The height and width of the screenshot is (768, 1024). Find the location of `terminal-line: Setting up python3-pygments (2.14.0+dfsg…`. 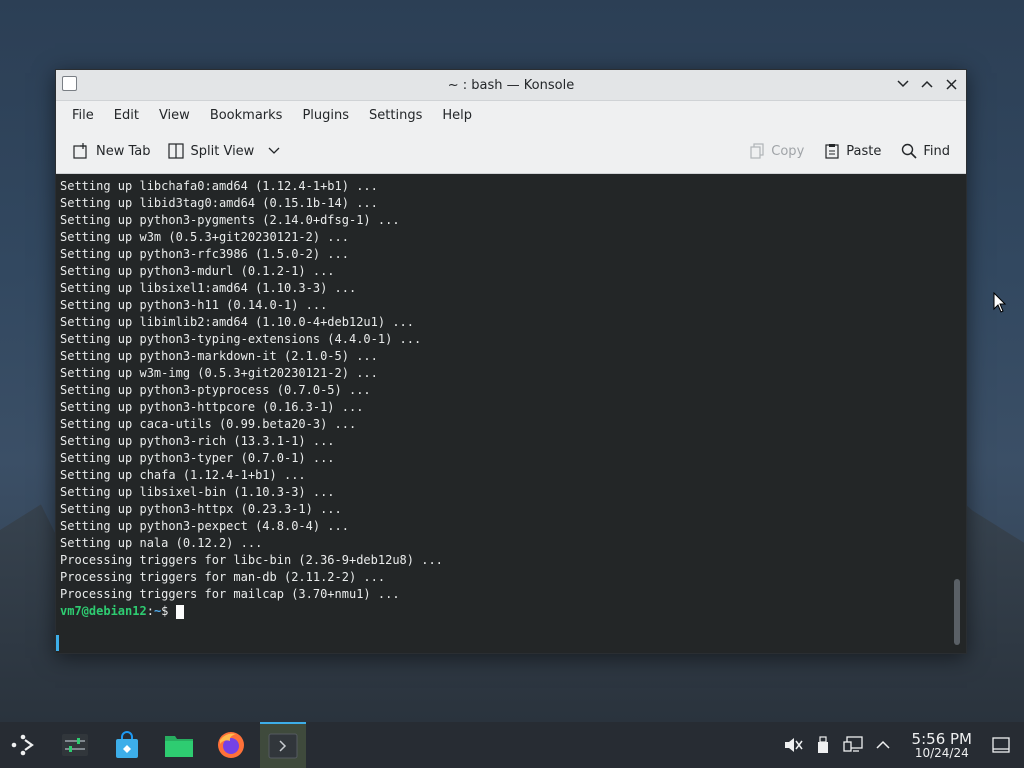

terminal-line: Setting up python3-pygments (2.14.0+dfsg… is located at coordinates (230, 220).